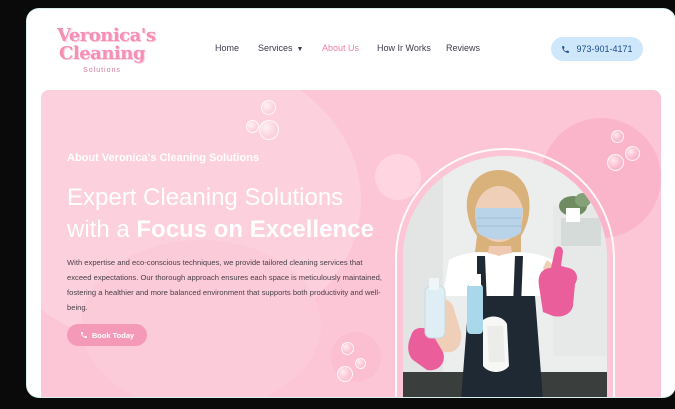 This screenshot has height=409, width=675. Describe the element at coordinates (102, 229) in the screenshot. I see `hero-heading-prefix: with a` at that location.